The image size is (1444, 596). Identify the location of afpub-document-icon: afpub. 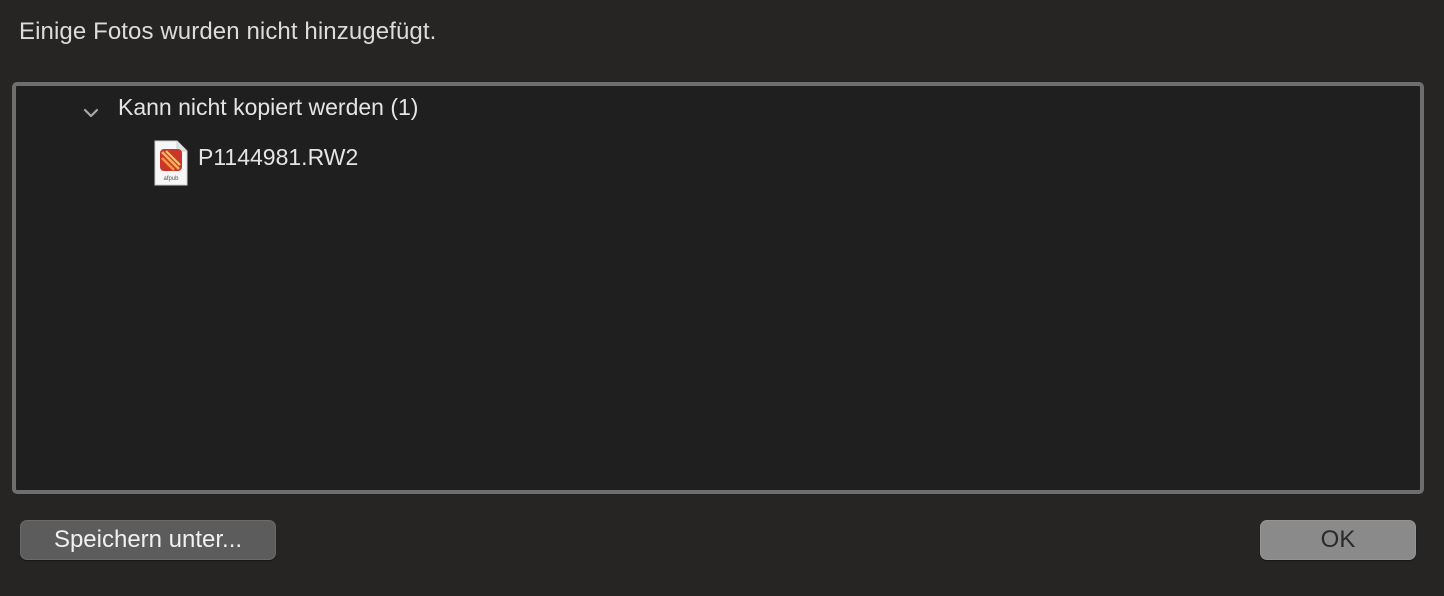
(171, 163).